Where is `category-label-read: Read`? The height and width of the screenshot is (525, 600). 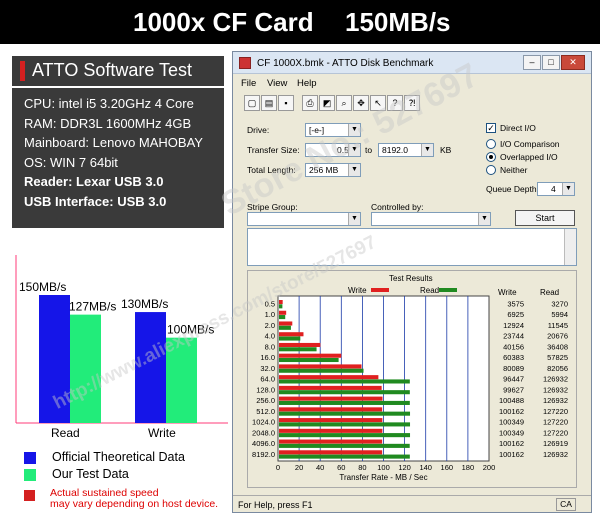
category-label-read: Read is located at coordinates (65, 433).